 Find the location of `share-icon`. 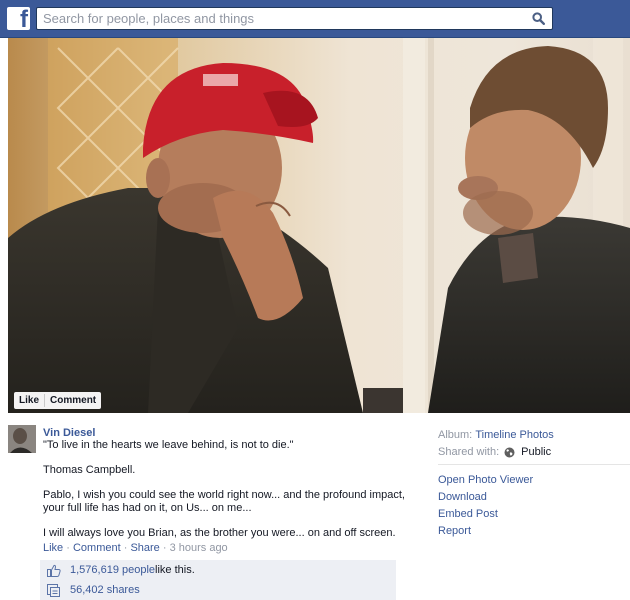

share-icon is located at coordinates (55, 590).